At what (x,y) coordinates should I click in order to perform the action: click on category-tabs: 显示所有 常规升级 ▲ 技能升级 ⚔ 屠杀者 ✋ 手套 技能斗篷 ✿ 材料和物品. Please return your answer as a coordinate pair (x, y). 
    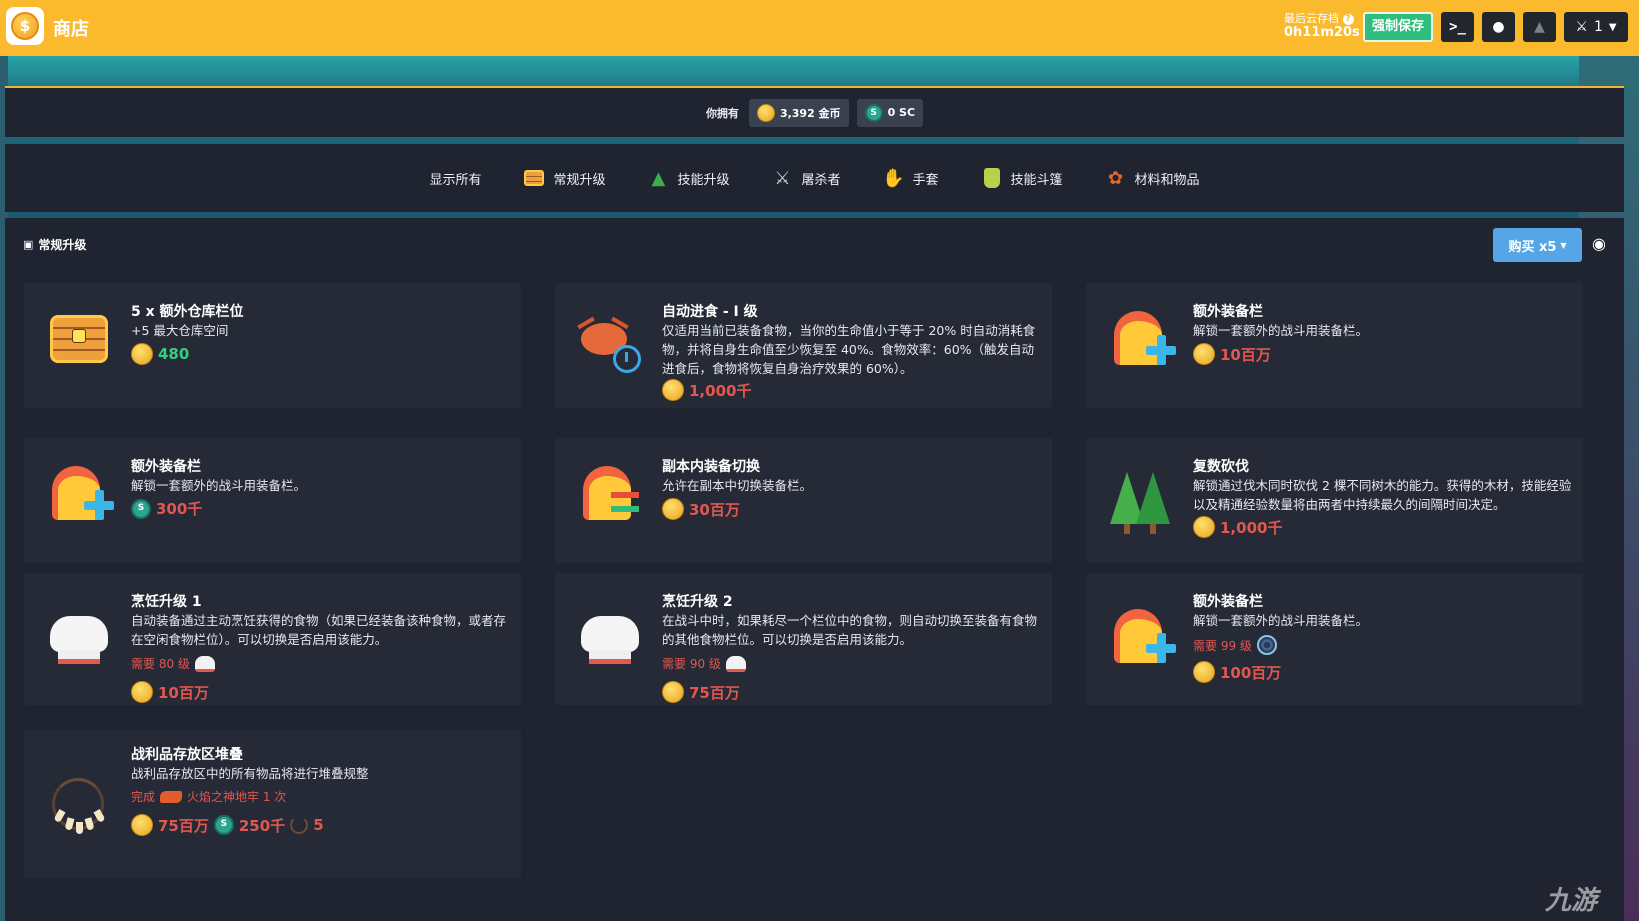
    Looking at the image, I should click on (814, 178).